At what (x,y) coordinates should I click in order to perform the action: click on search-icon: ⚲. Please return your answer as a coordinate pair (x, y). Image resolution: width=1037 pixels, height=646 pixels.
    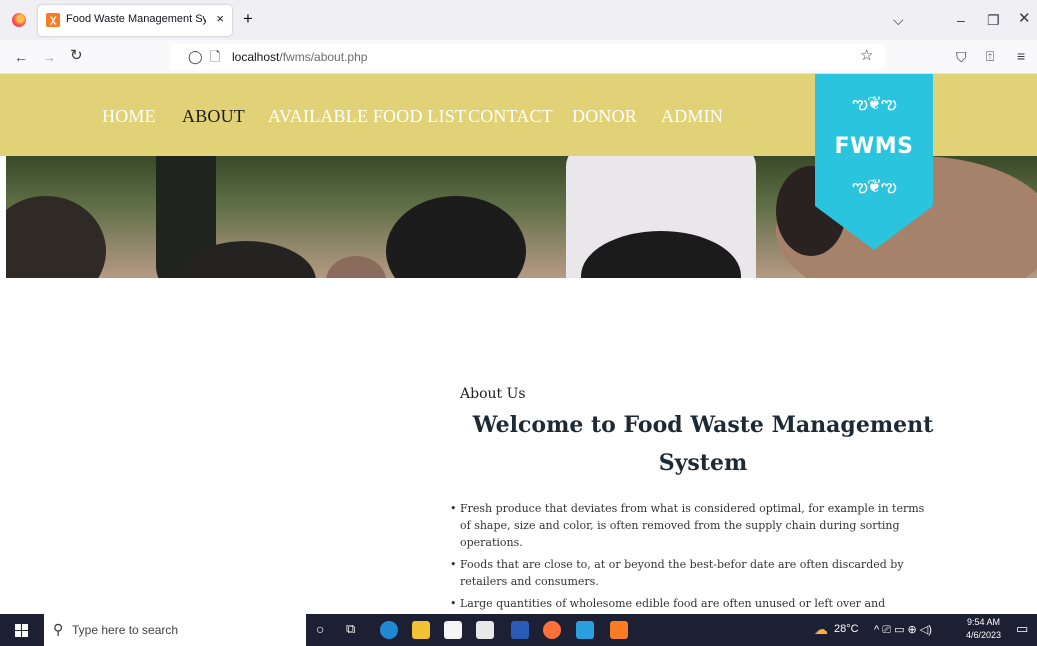
    Looking at the image, I should click on (58, 629).